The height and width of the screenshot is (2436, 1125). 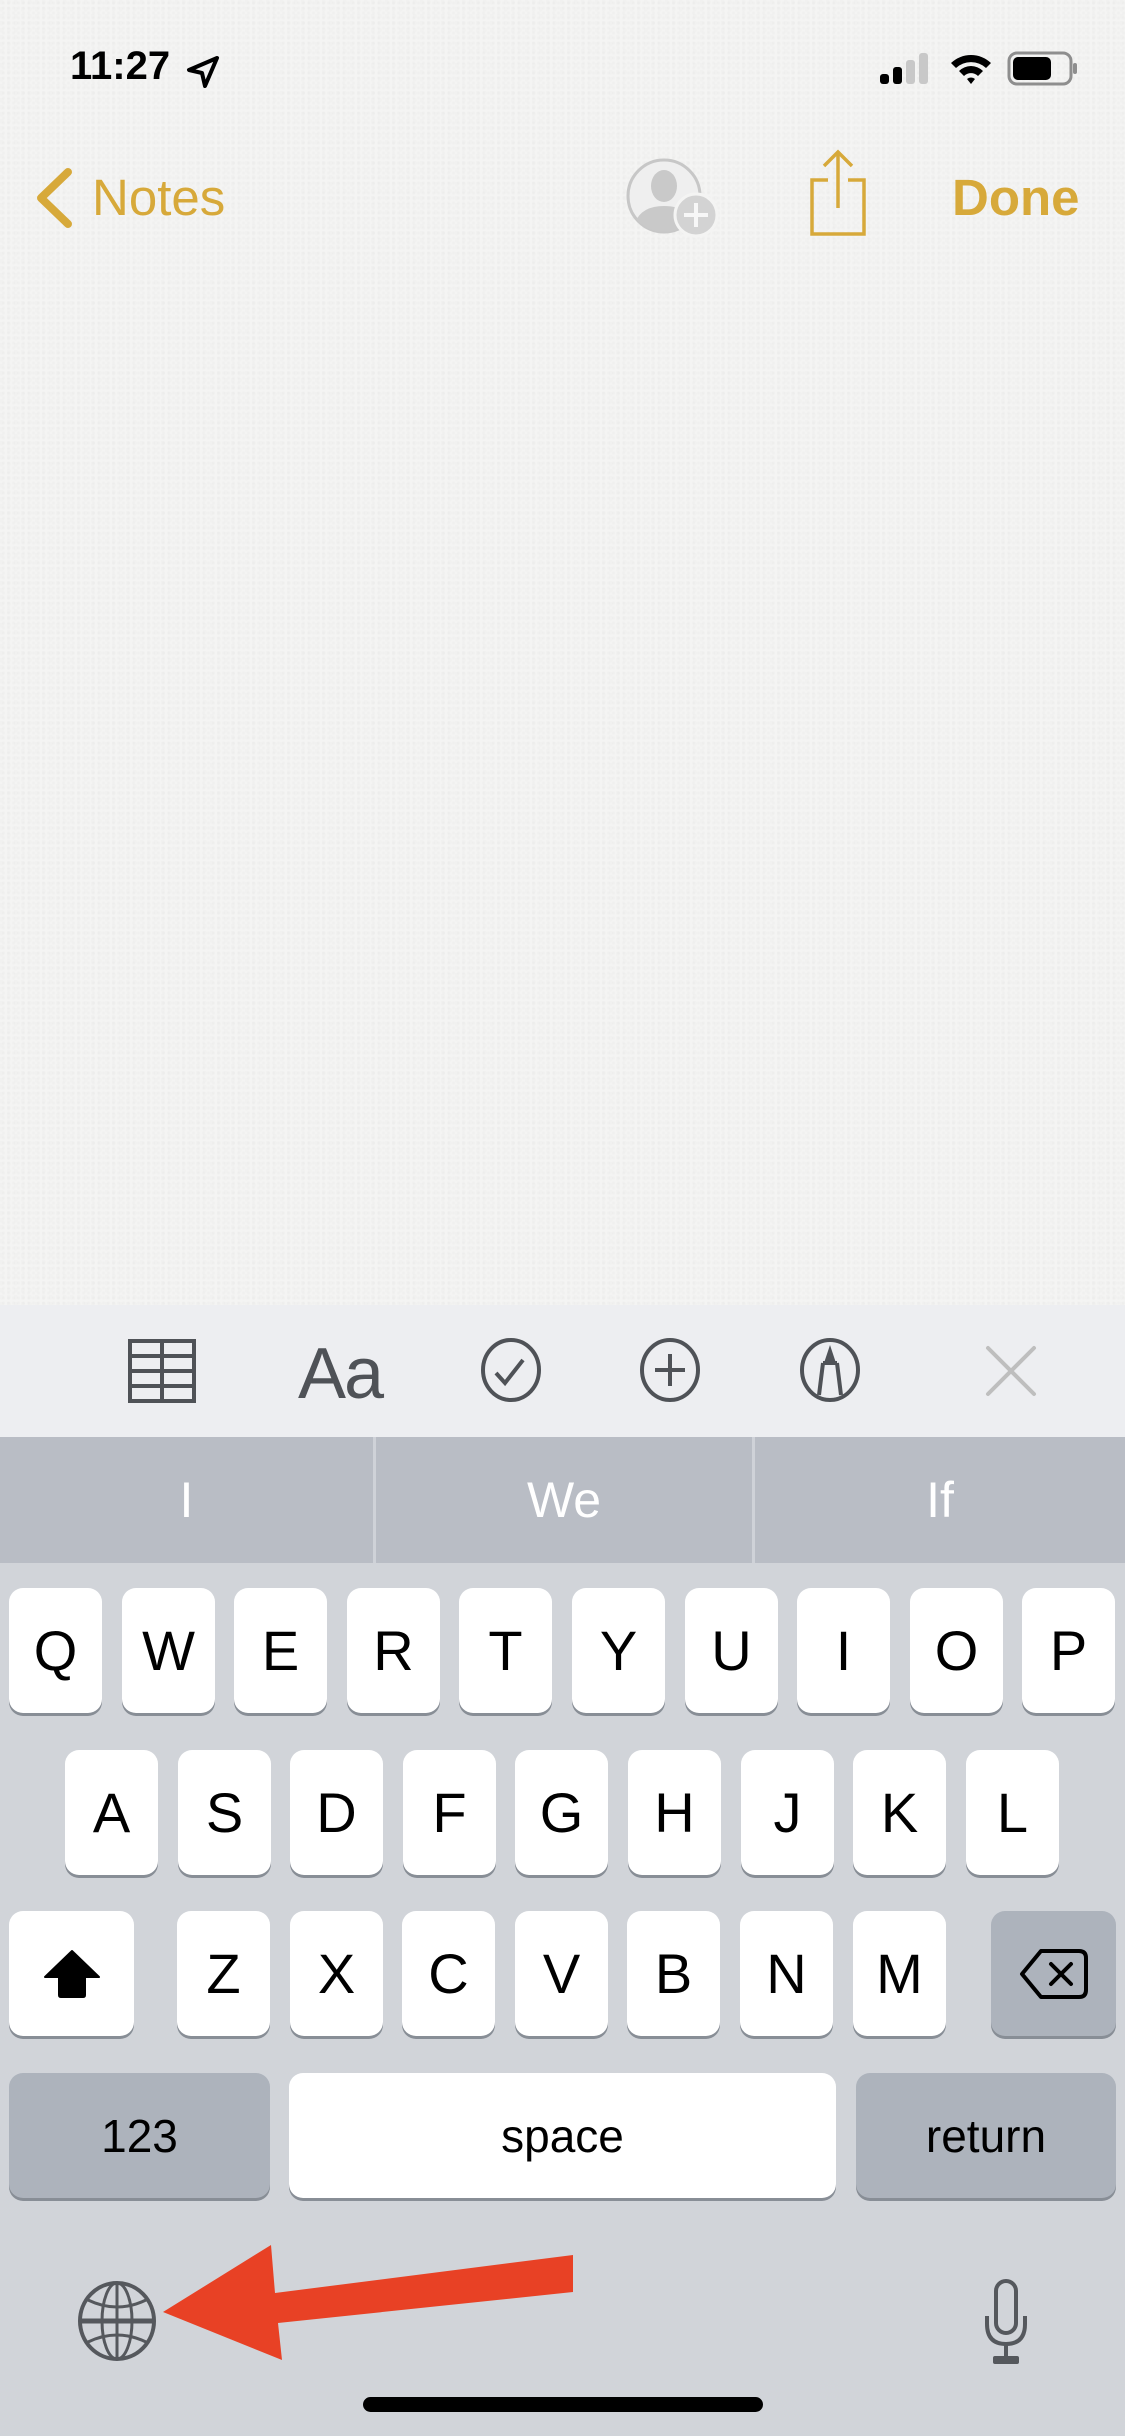 What do you see at coordinates (158, 197) in the screenshot?
I see `back-label: Notes` at bounding box center [158, 197].